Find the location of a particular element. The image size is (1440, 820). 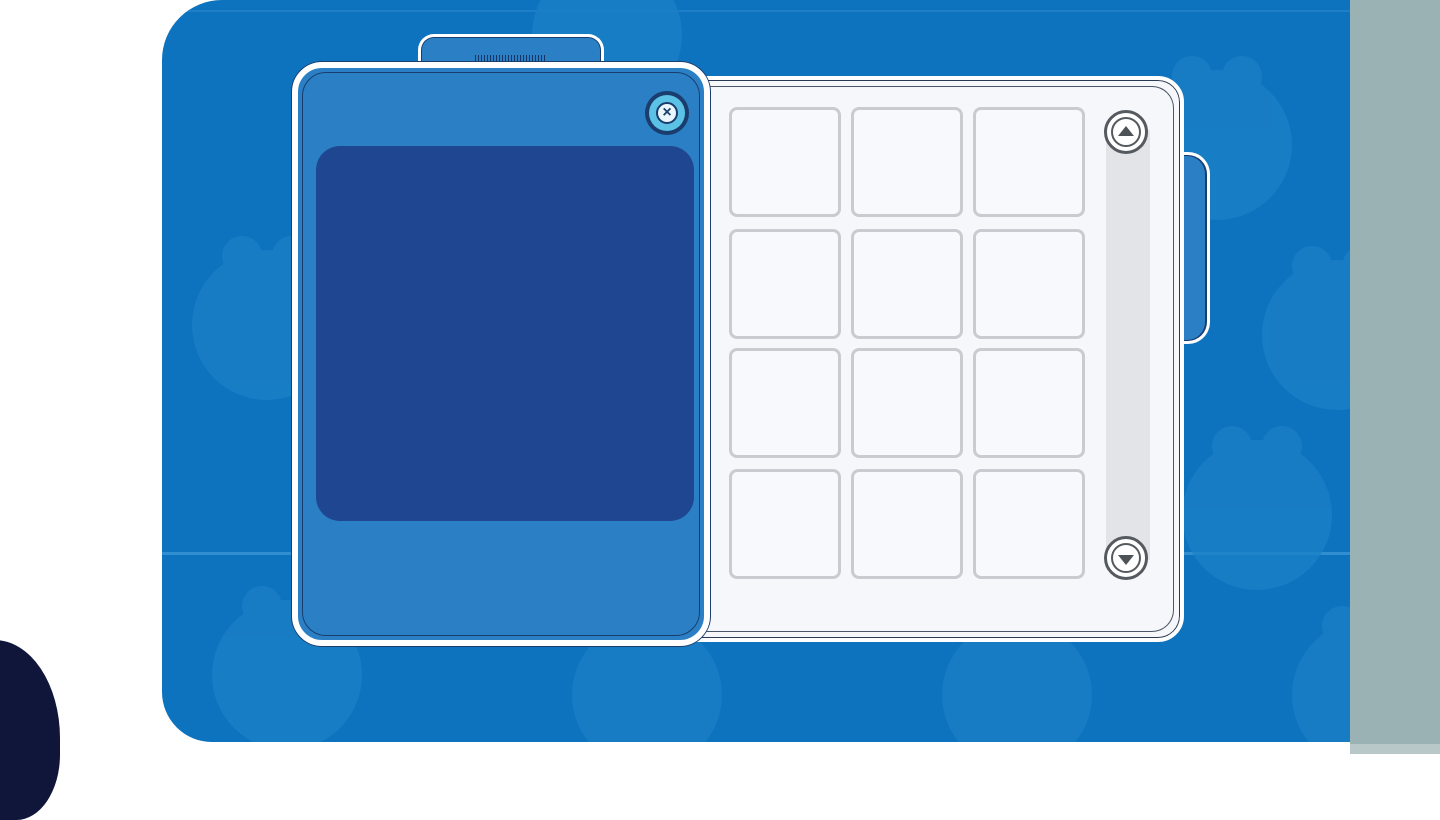

background-line is located at coordinates (756, 11).